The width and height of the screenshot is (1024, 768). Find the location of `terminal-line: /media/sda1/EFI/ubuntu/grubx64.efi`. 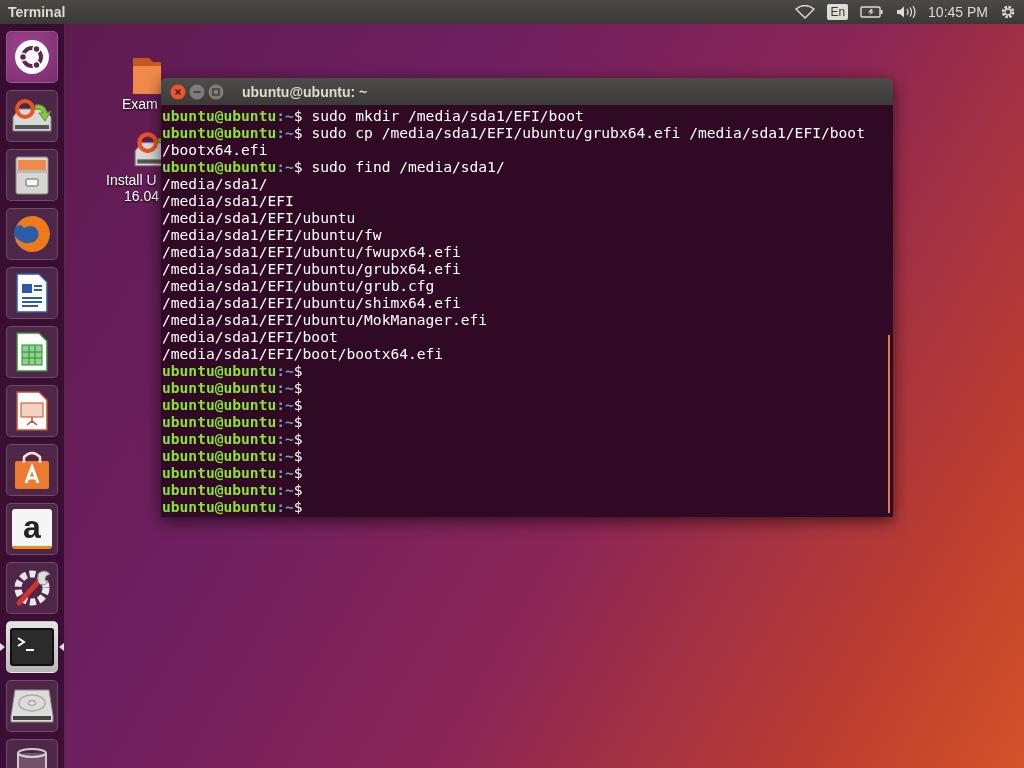

terminal-line: /media/sda1/EFI/ubuntu/grubx64.efi is located at coordinates (312, 268).